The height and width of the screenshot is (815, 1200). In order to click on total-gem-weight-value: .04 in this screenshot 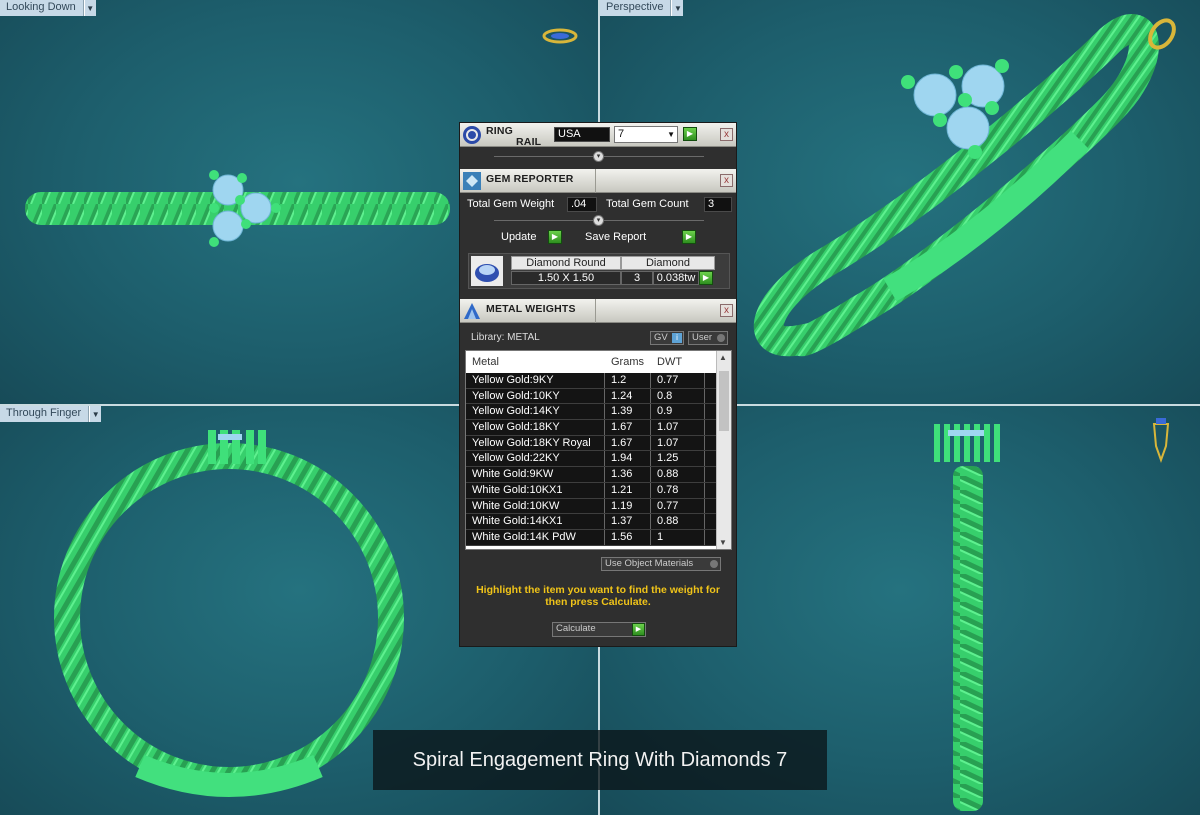, I will do `click(582, 204)`.